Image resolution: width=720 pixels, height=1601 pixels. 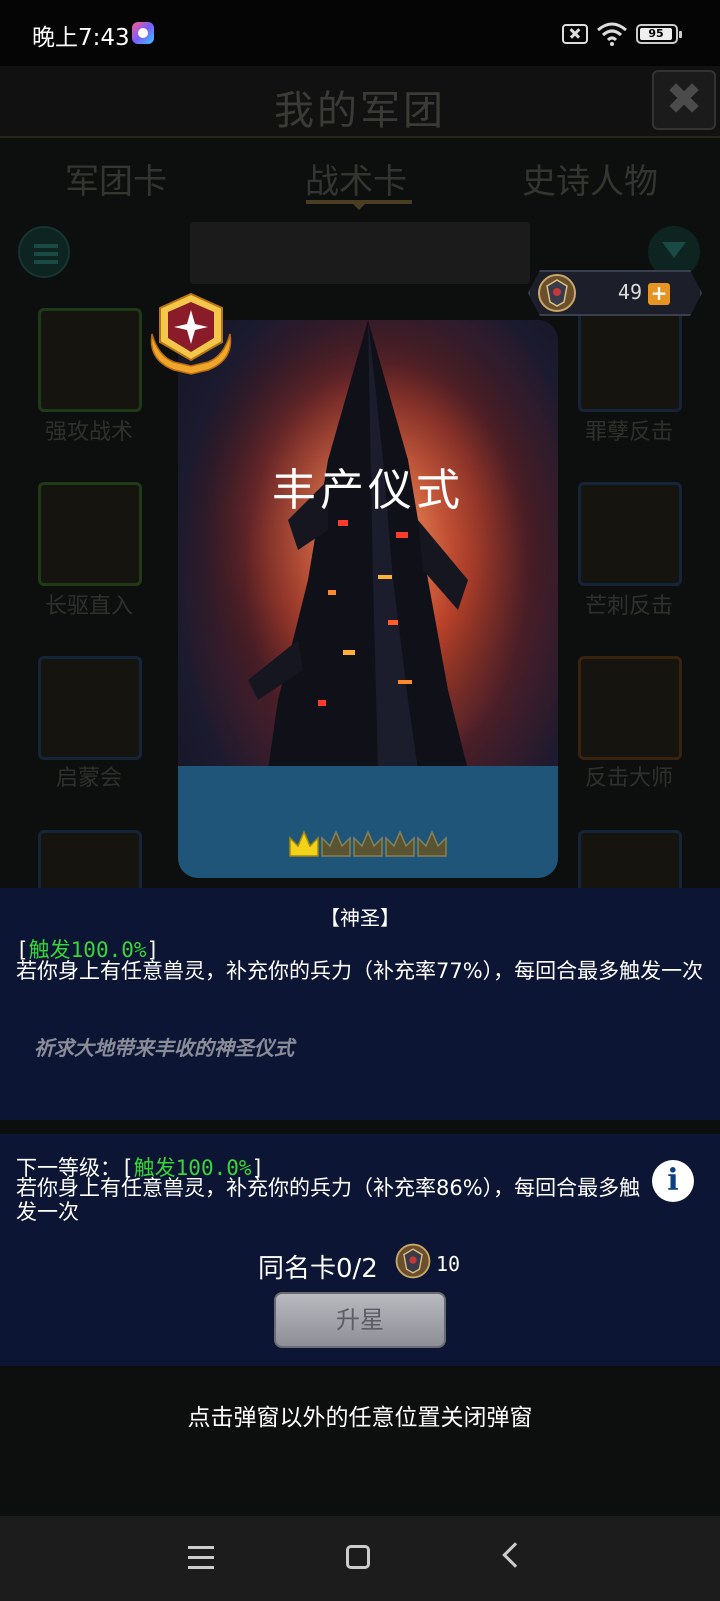 What do you see at coordinates (328, 1200) in the screenshot?
I see `next-level-description: 若你身上有任意兽灵，补充你的兵力（补充率86%），每回合最多触发一次` at bounding box center [328, 1200].